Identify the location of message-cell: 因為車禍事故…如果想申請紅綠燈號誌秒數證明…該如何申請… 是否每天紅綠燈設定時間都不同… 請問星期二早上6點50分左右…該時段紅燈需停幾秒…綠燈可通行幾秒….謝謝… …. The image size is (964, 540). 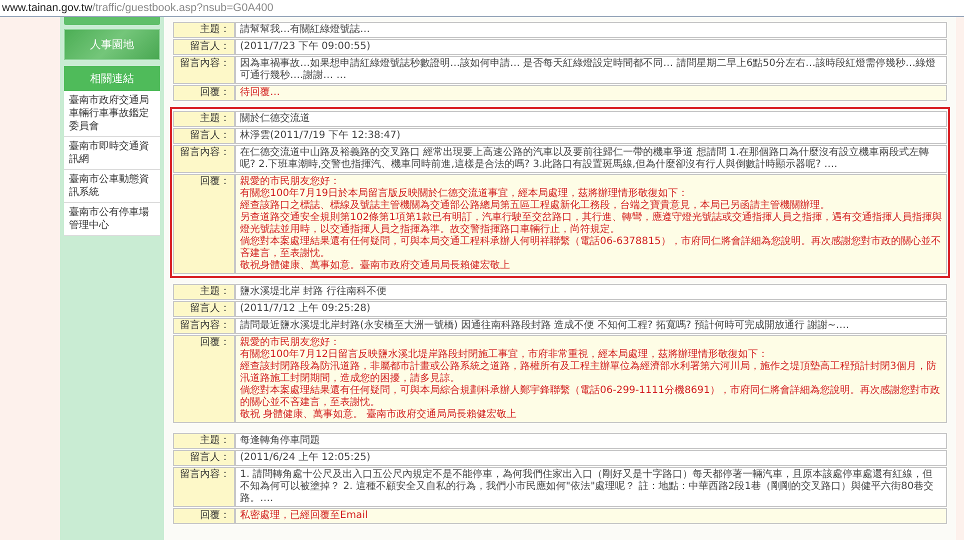
(591, 70).